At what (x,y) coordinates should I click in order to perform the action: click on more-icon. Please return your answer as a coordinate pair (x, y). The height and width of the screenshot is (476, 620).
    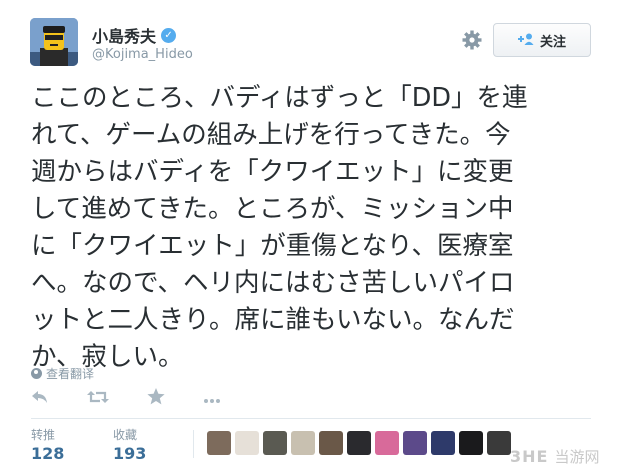
    Looking at the image, I should click on (212, 399).